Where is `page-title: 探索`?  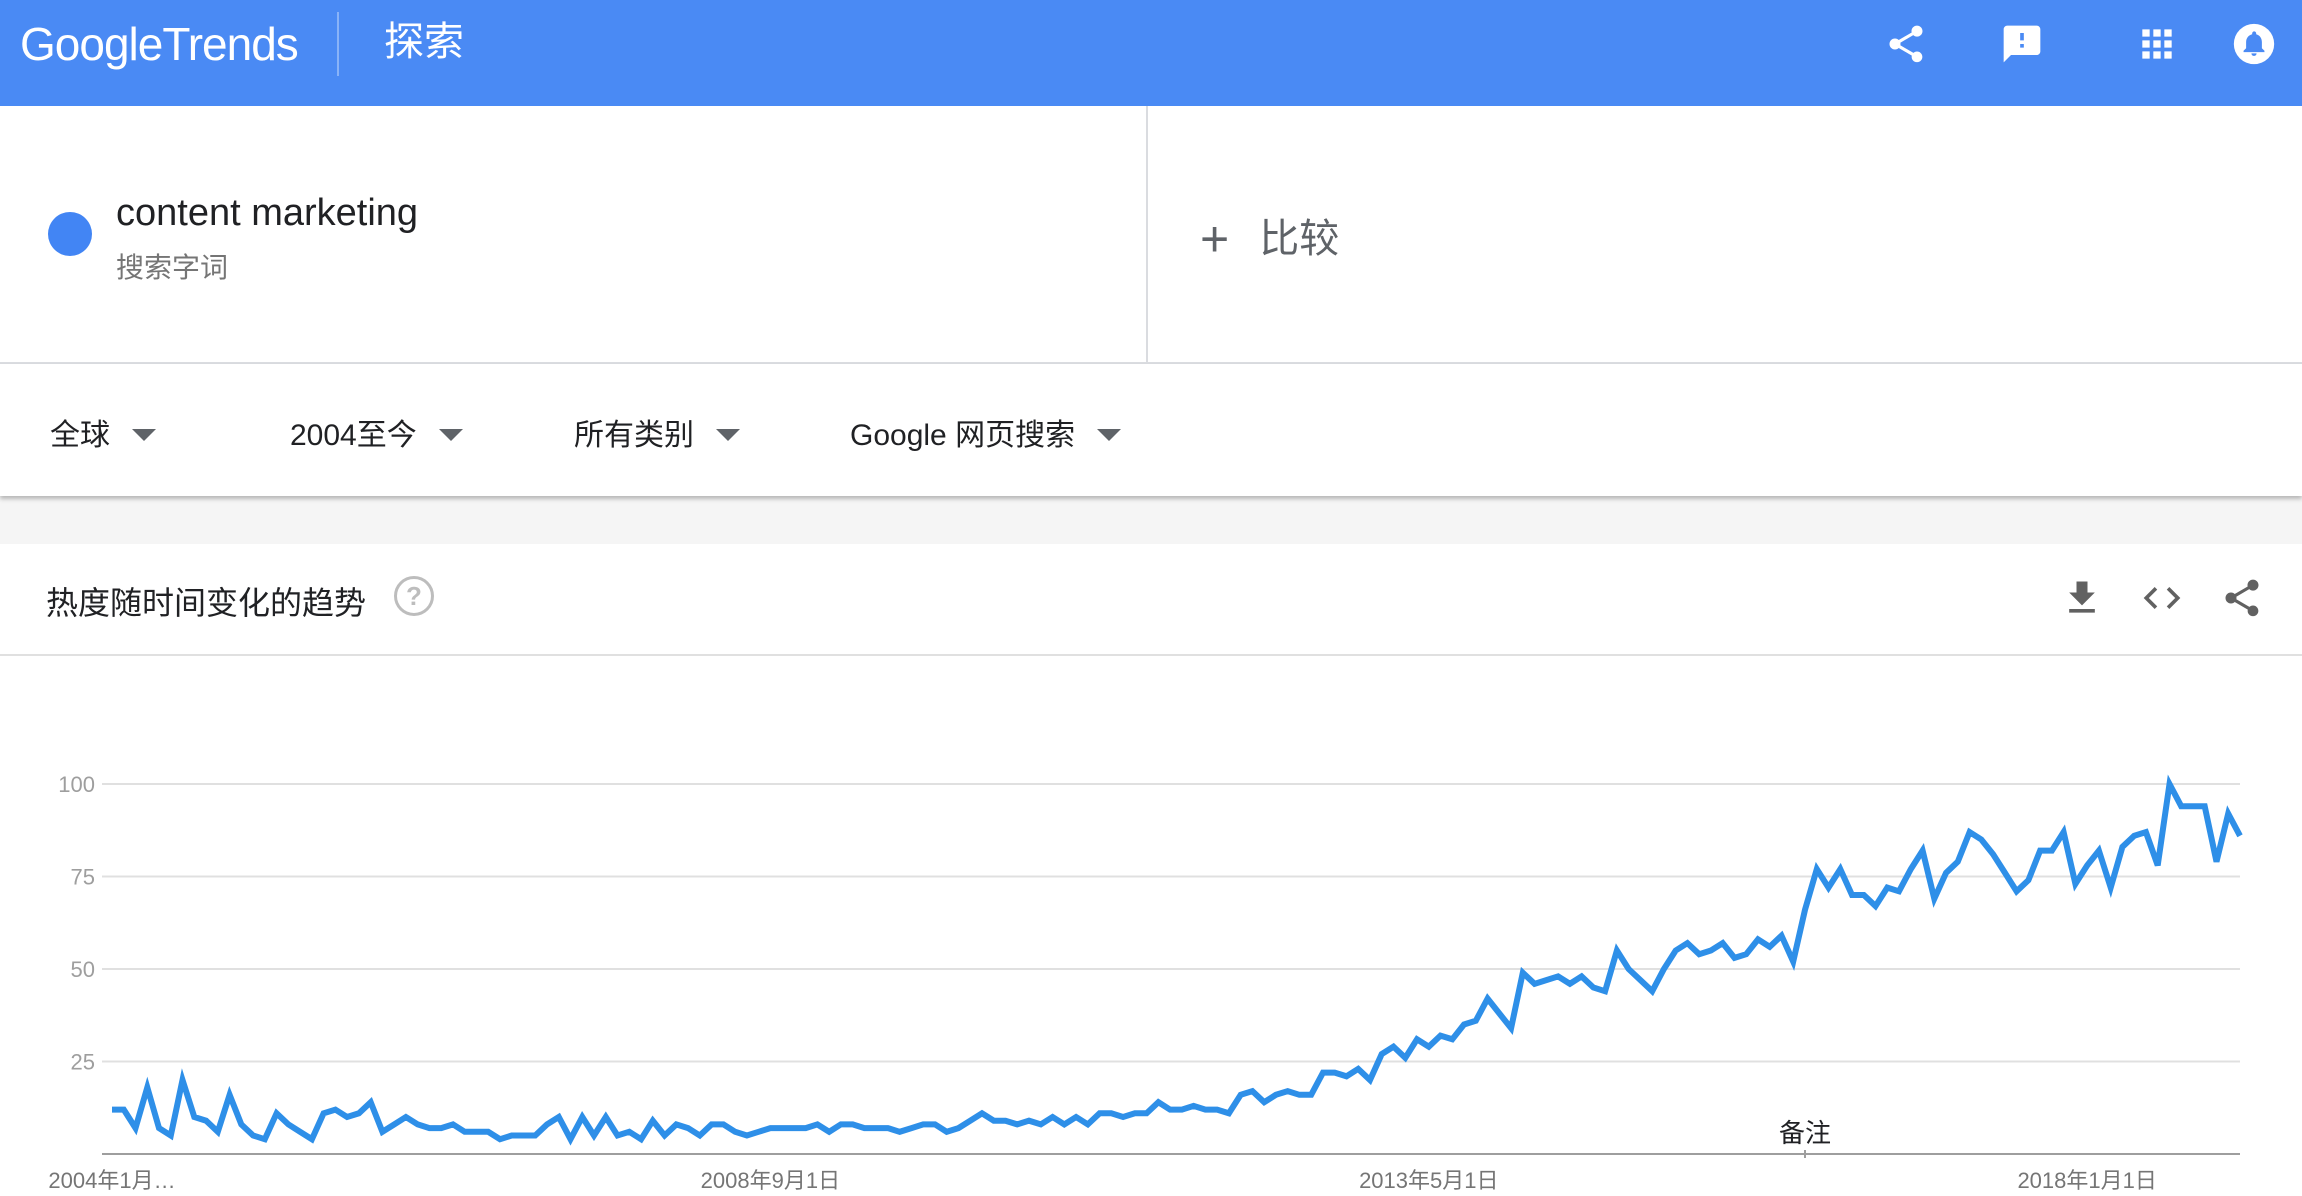
page-title: 探索 is located at coordinates (424, 42).